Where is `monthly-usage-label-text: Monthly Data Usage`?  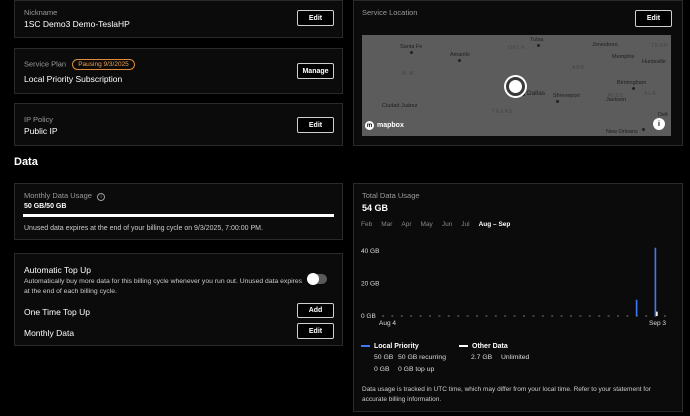 monthly-usage-label-text: Monthly Data Usage is located at coordinates (58, 195).